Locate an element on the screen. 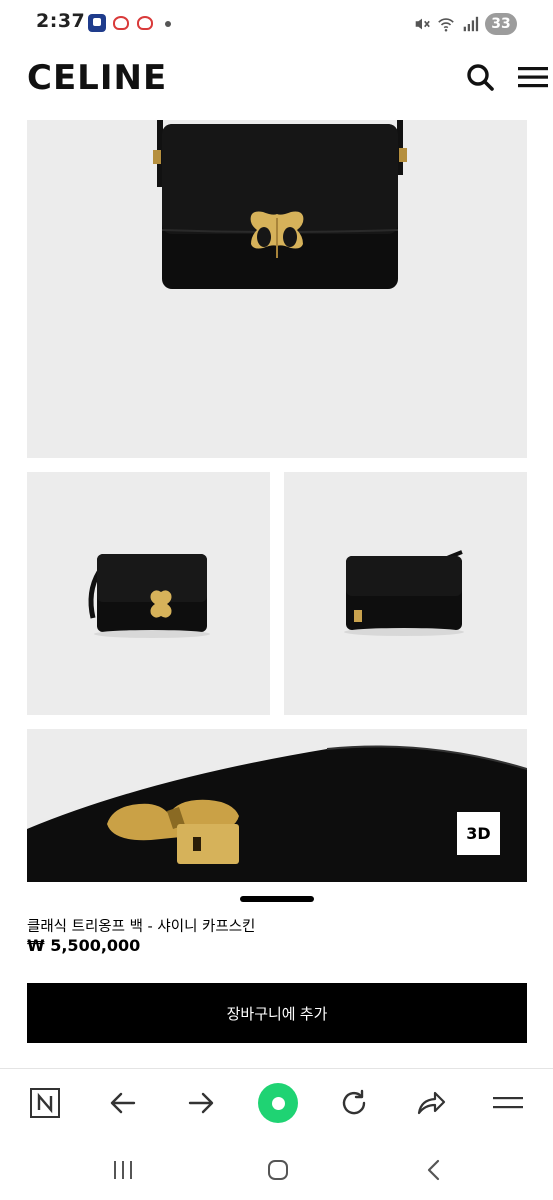 The height and width of the screenshot is (1200, 553). reload-button is located at coordinates (354, 1103).